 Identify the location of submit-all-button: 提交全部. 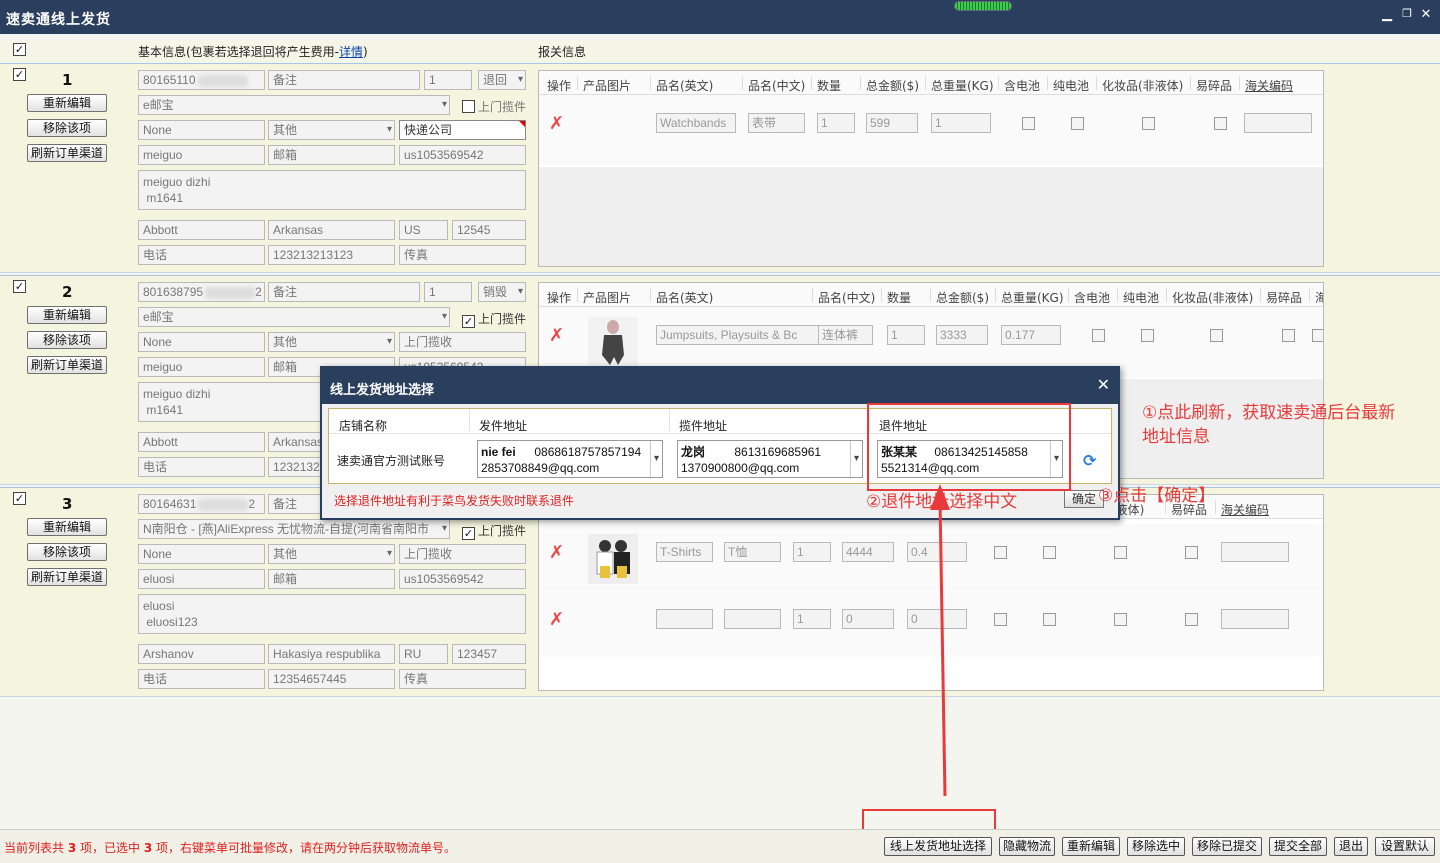
(1298, 846).